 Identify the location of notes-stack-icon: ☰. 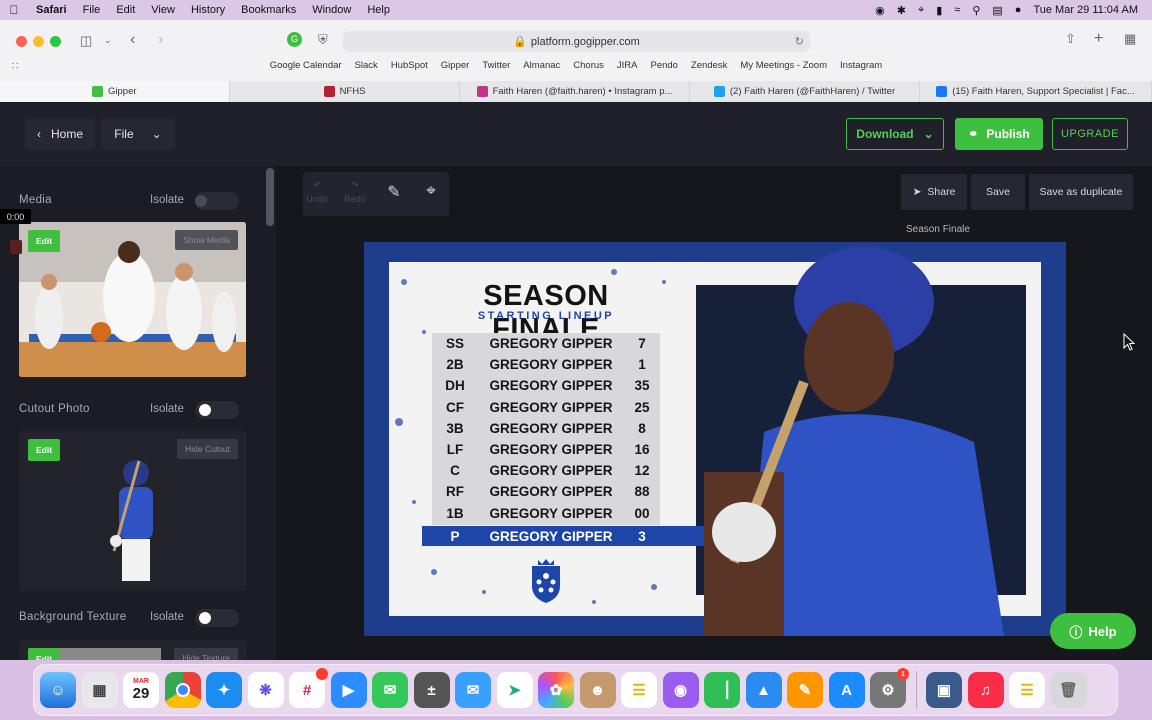
(1027, 690).